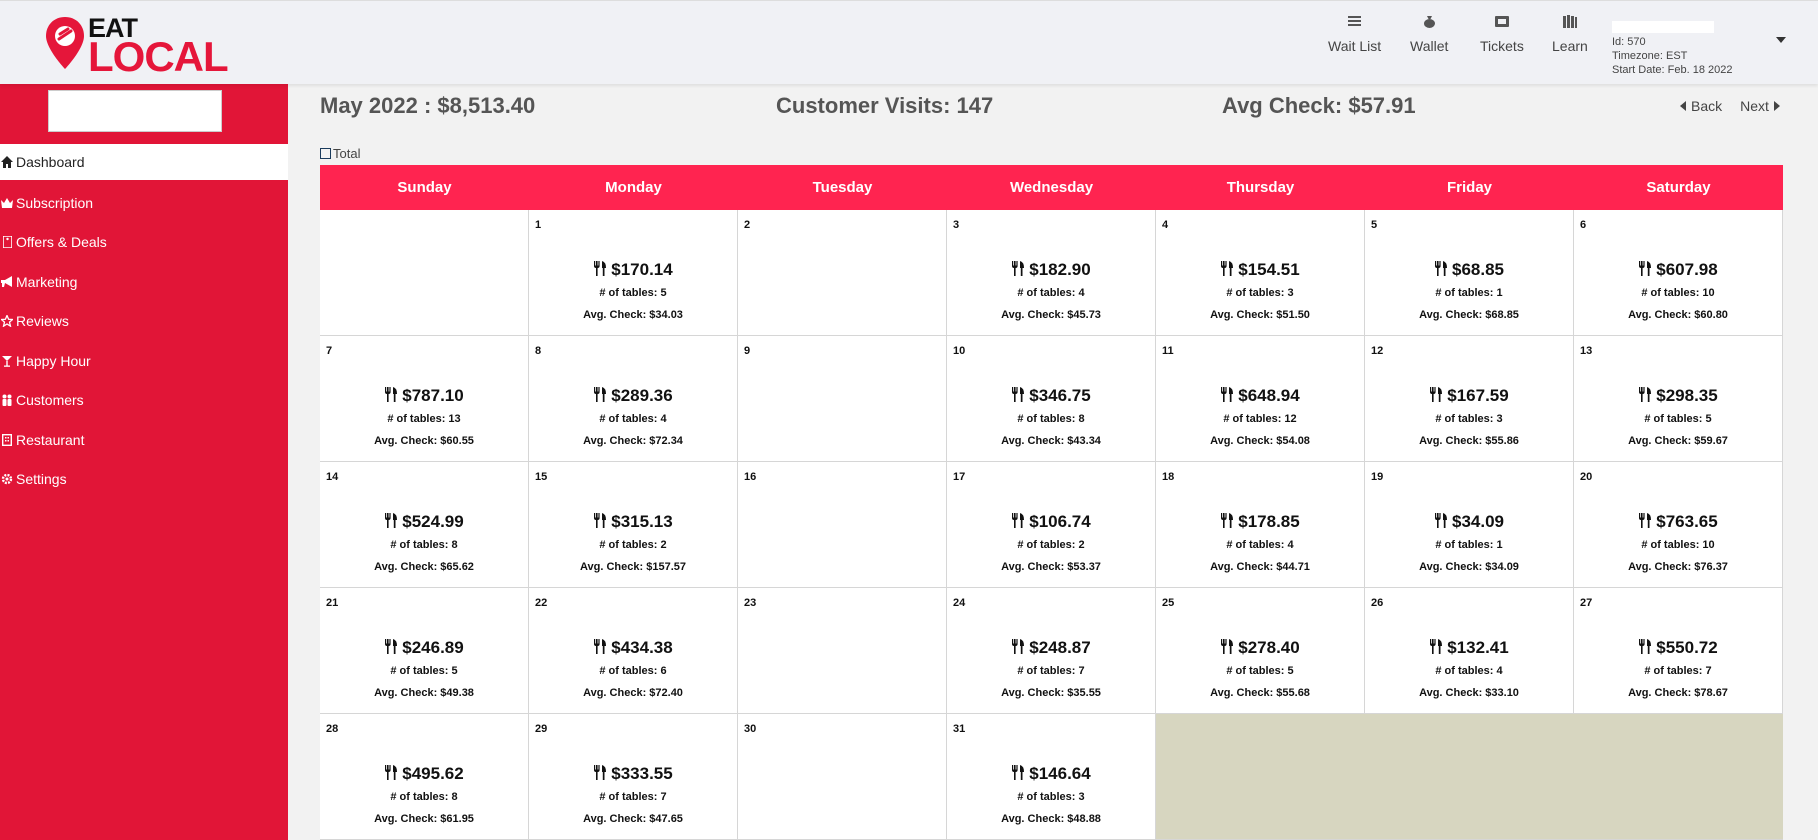 The image size is (1818, 840). Describe the element at coordinates (633, 273) in the screenshot. I see `calendar-day-cell: 1 $170.14 # of tables: 5 Avg. Check: $34.03` at that location.